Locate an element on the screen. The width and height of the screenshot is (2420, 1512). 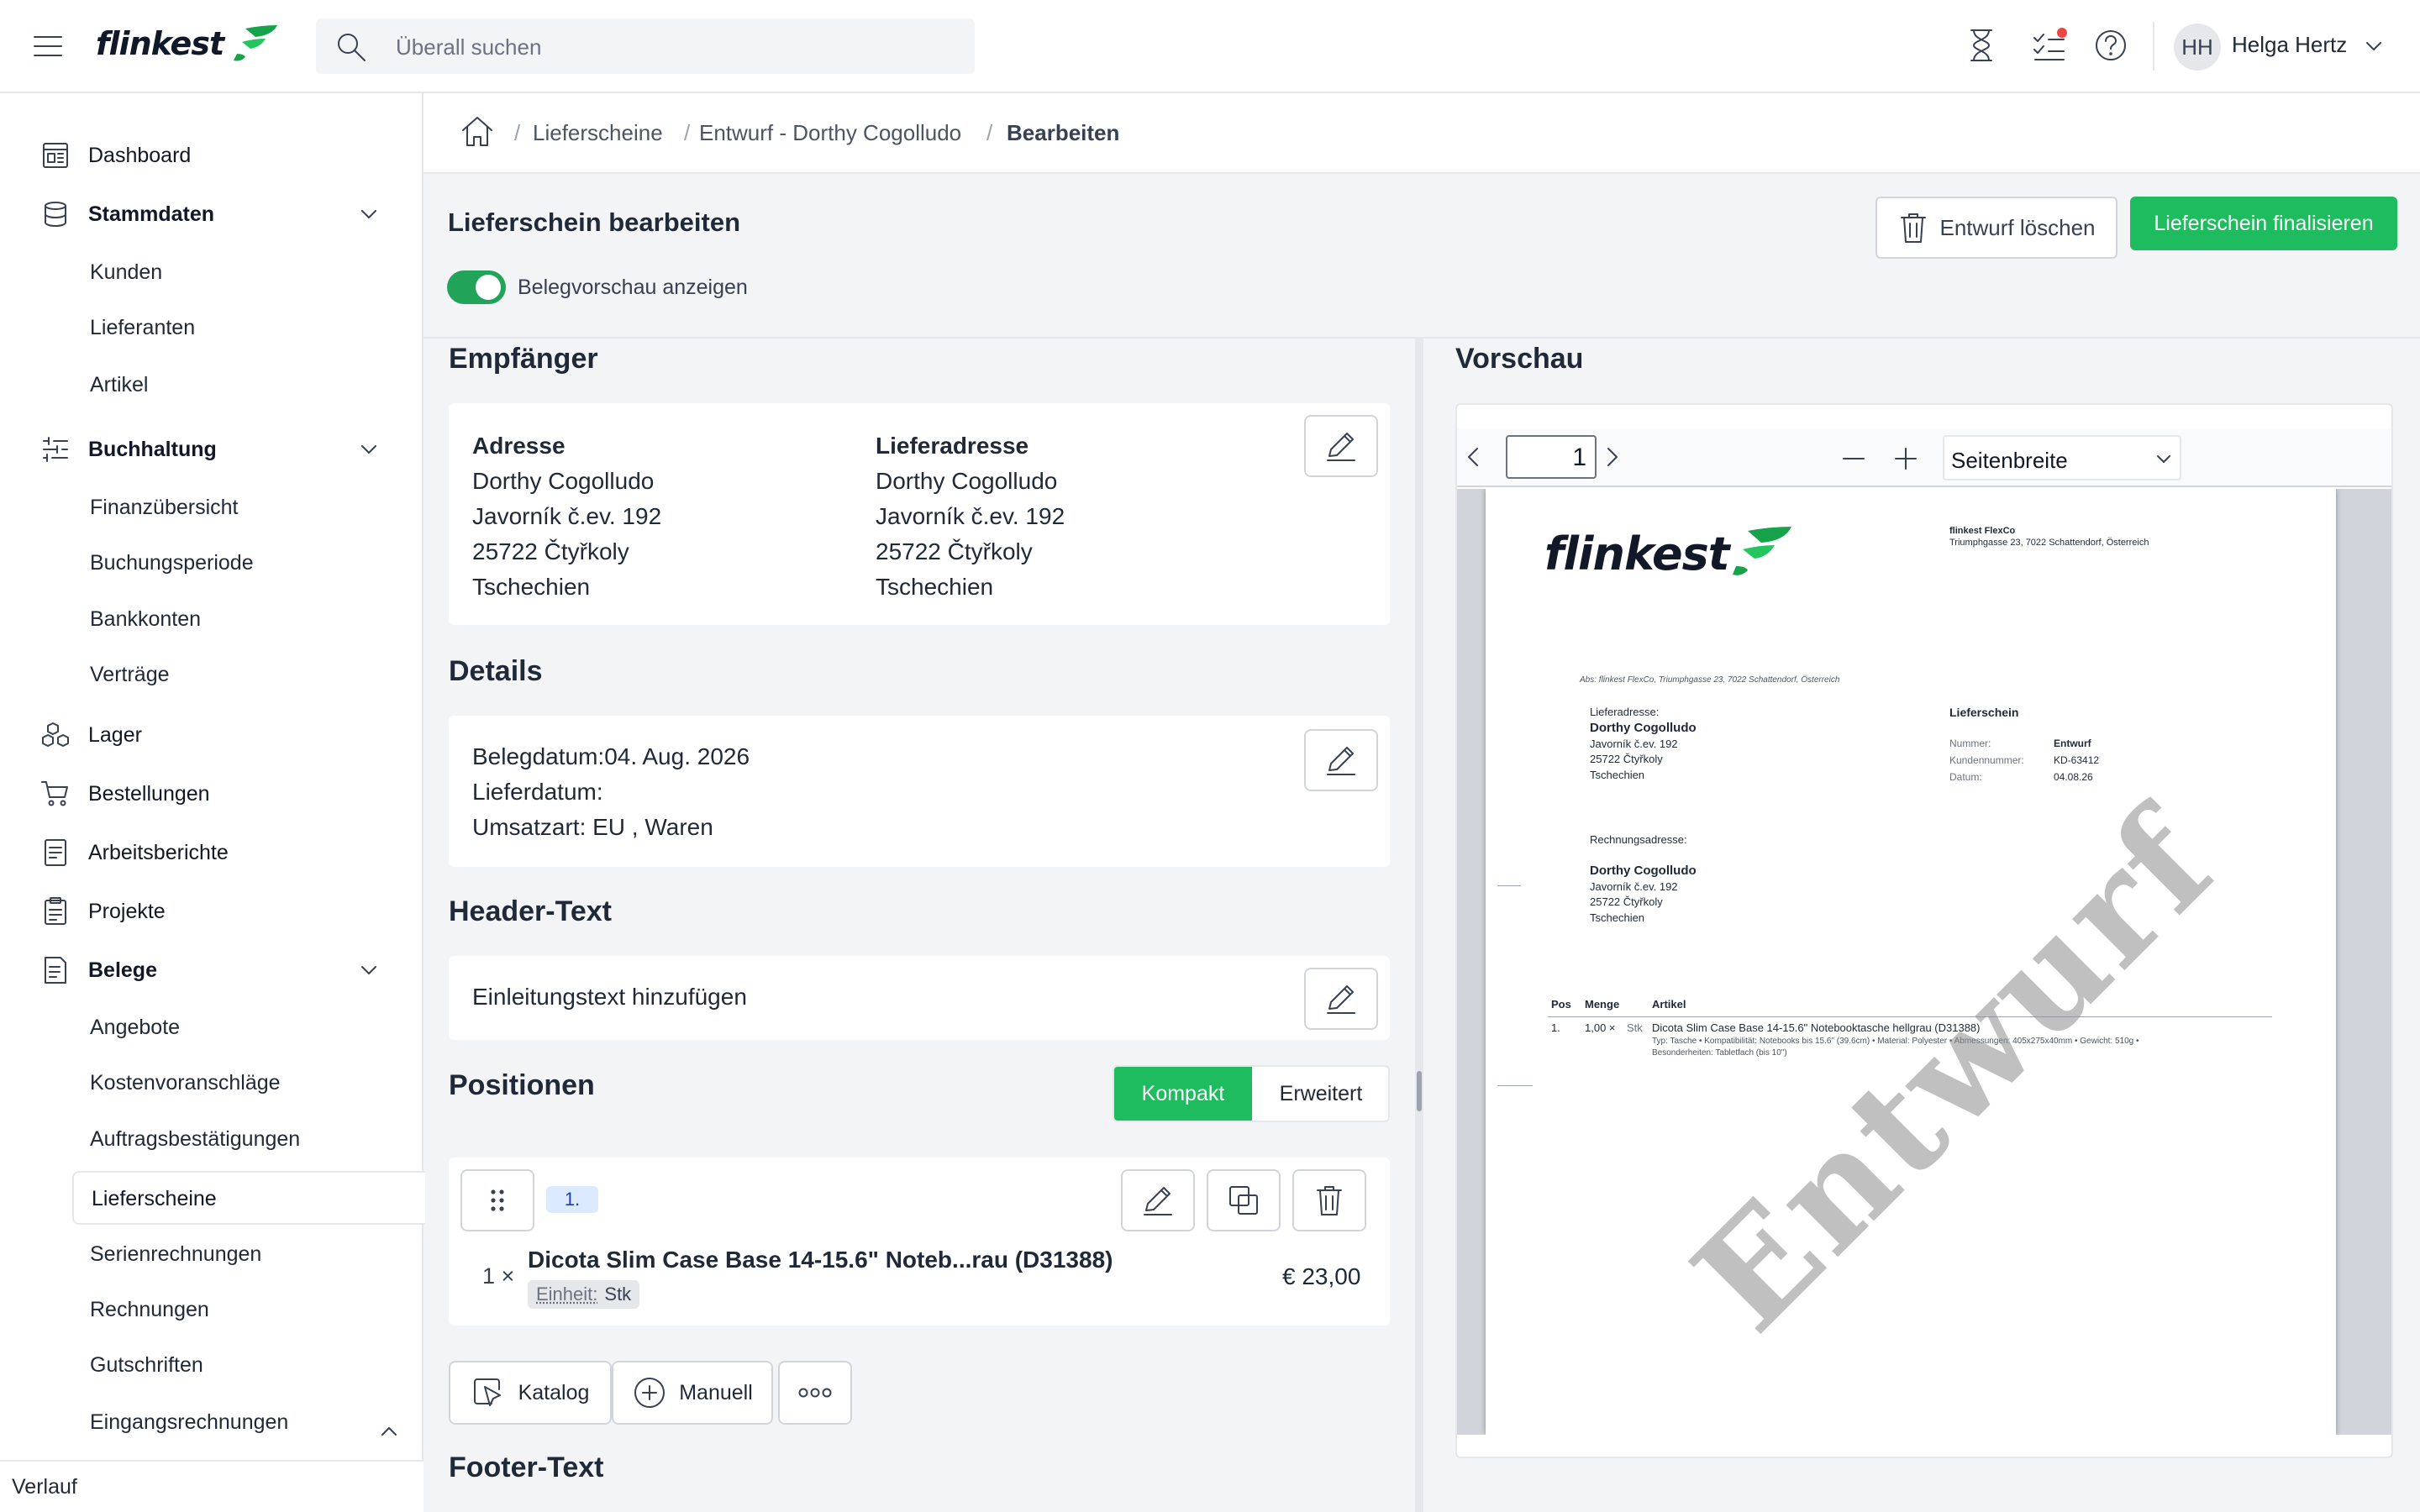
section-footer-text: Footer-Text is located at coordinates (526, 1467).